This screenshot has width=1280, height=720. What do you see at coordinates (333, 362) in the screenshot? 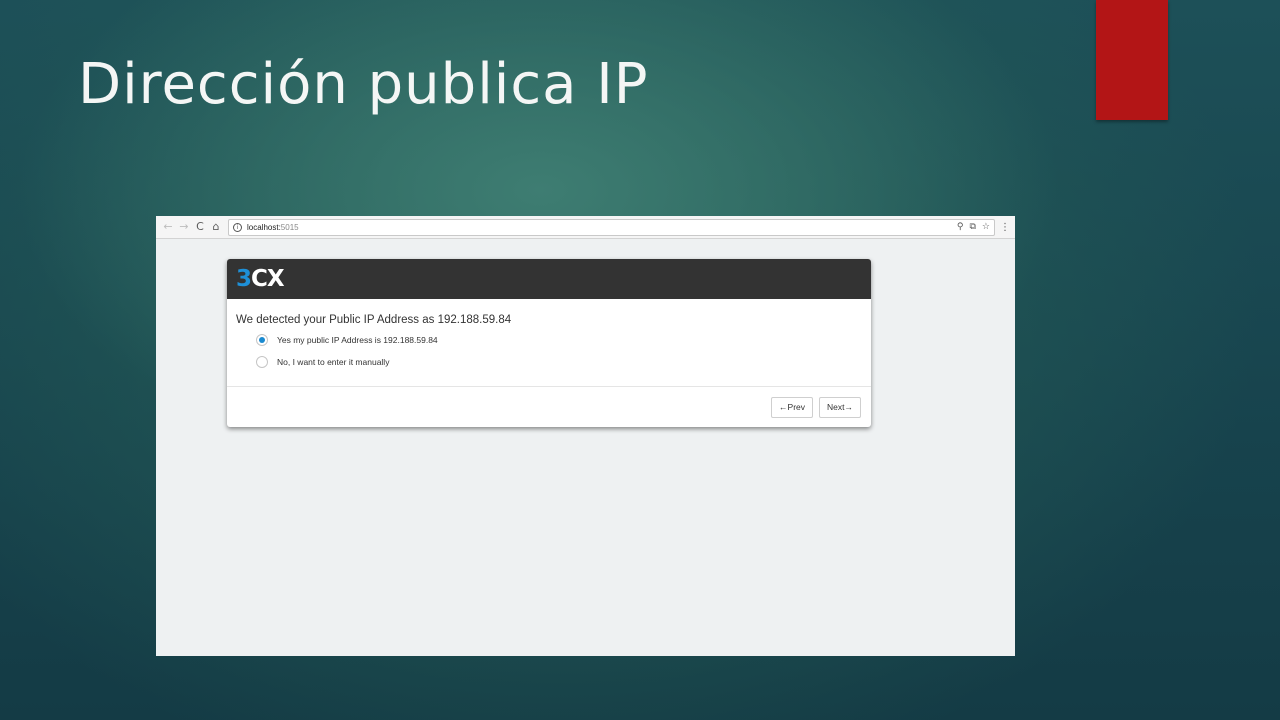
I see `option-manual-label: No, I want to enter it manually` at bounding box center [333, 362].